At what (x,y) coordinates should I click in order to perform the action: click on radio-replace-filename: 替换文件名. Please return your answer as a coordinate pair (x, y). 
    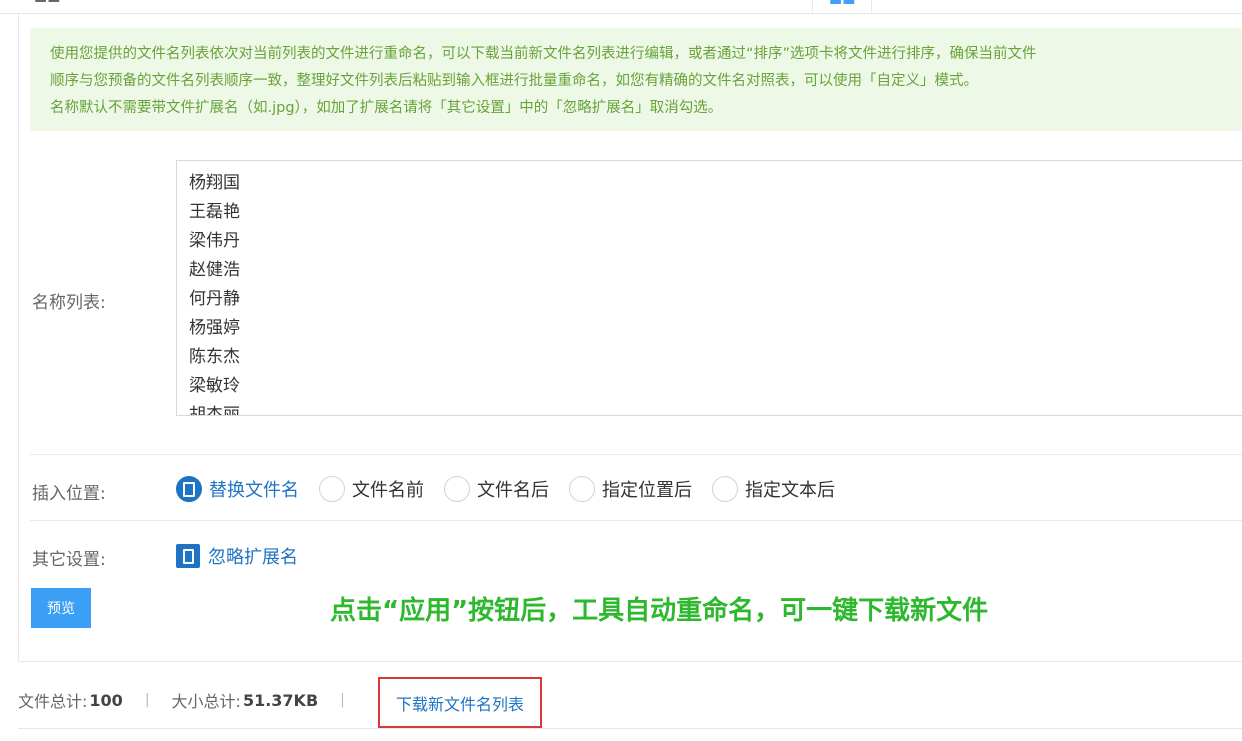
    Looking at the image, I should click on (237, 489).